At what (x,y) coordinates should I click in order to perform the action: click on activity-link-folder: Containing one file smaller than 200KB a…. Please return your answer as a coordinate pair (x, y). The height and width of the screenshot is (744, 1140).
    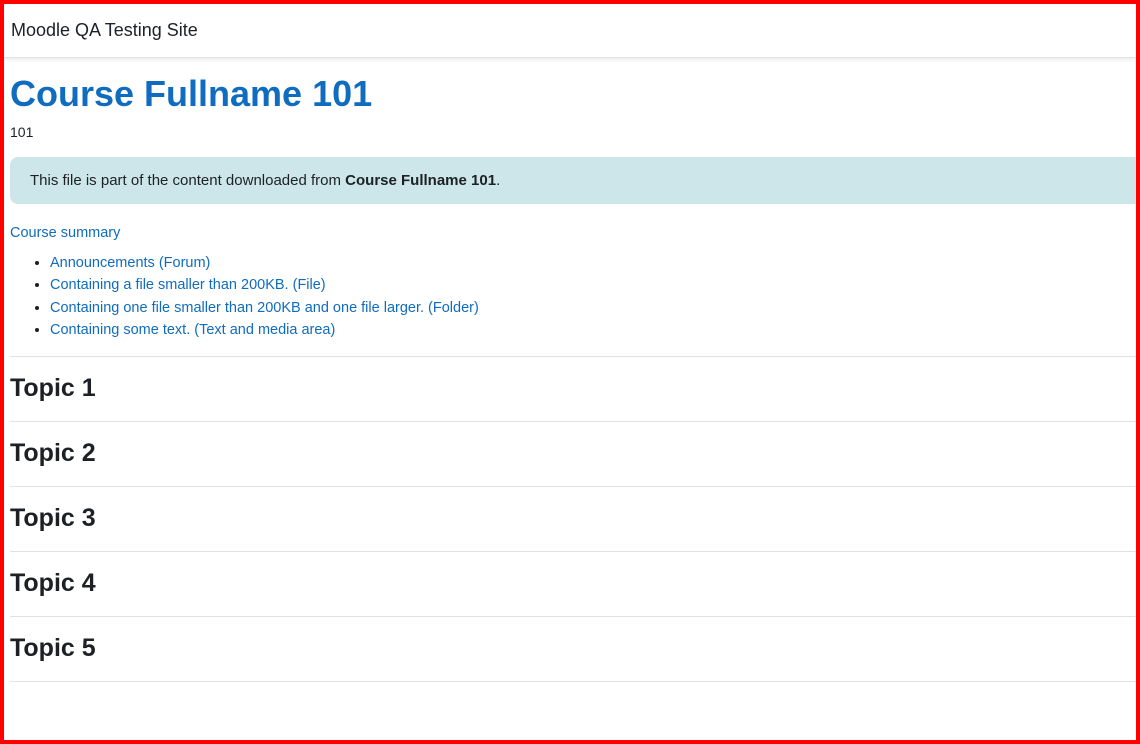
    Looking at the image, I should click on (264, 308).